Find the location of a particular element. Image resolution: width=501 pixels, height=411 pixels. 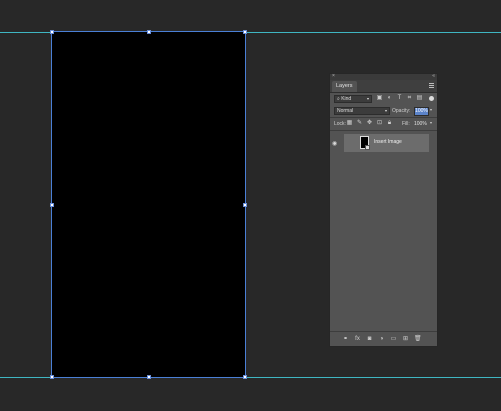

layer-row-insert-image: Insert Image is located at coordinates (386, 143).